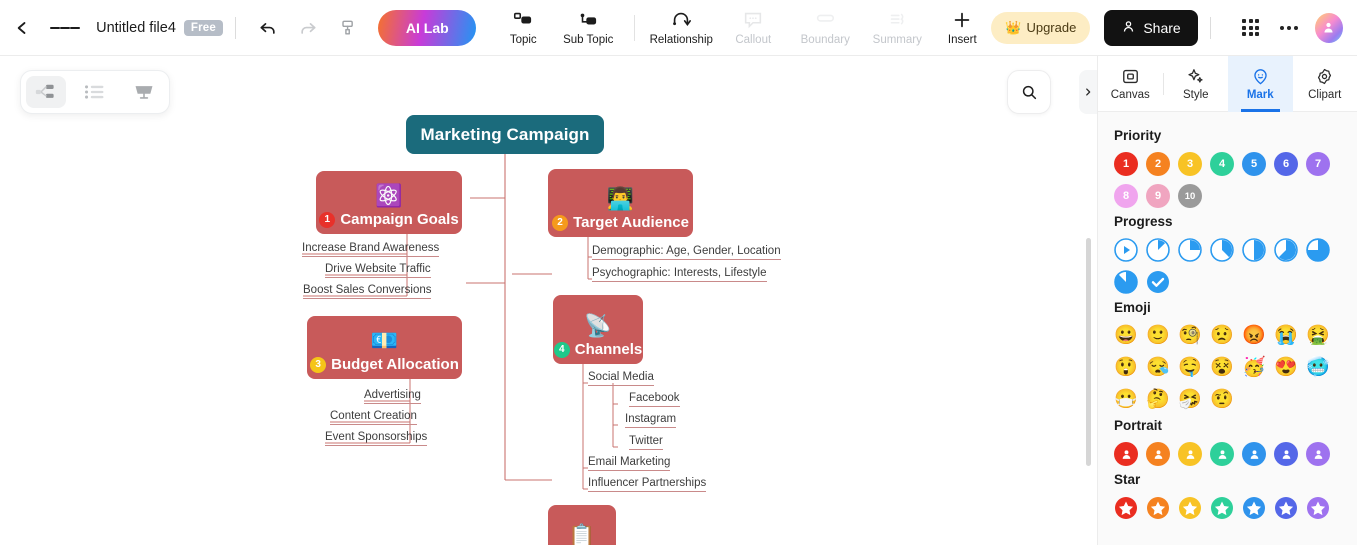 This screenshot has height=545, width=1357. What do you see at coordinates (1190, 400) in the screenshot?
I see `emoji-marker: 🤧` at bounding box center [1190, 400].